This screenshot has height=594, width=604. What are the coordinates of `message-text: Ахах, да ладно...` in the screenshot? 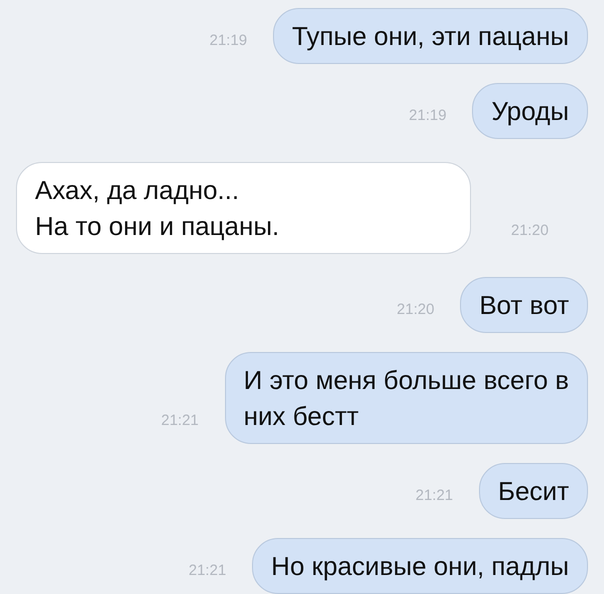 It's located at (137, 190).